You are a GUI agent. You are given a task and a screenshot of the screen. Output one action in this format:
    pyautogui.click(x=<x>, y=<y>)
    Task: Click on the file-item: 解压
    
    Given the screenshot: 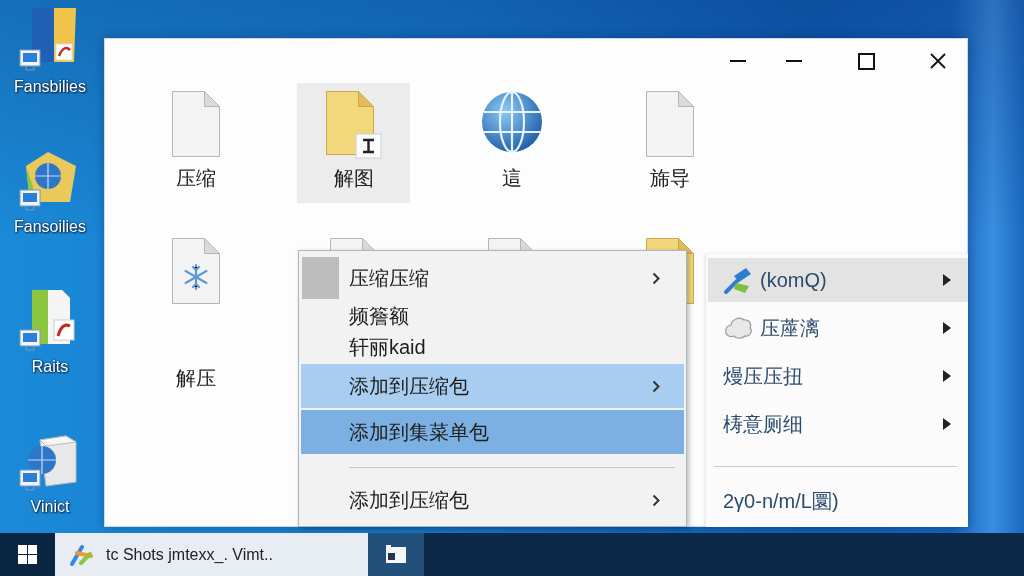 What is the action you would take?
    pyautogui.click(x=195, y=316)
    